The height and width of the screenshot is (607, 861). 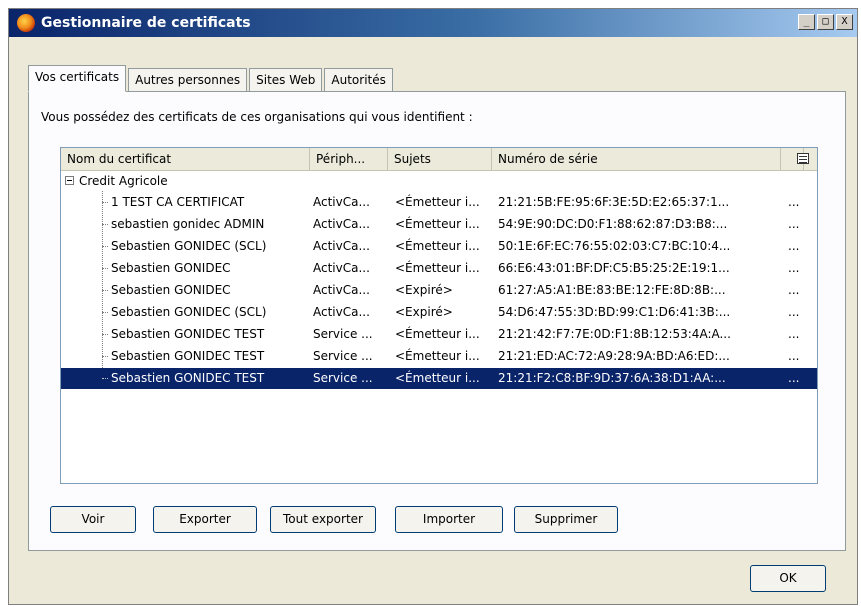 I want to click on cert-name: 1 TEST CA CERTIFICAT, so click(x=178, y=202).